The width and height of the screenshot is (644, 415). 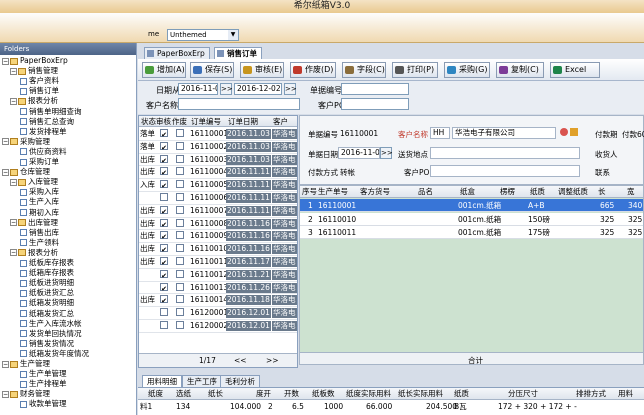 I want to click on item-row: 2 16110010 001cm.纸箱 150磅 325 325, so click(x=471, y=219).